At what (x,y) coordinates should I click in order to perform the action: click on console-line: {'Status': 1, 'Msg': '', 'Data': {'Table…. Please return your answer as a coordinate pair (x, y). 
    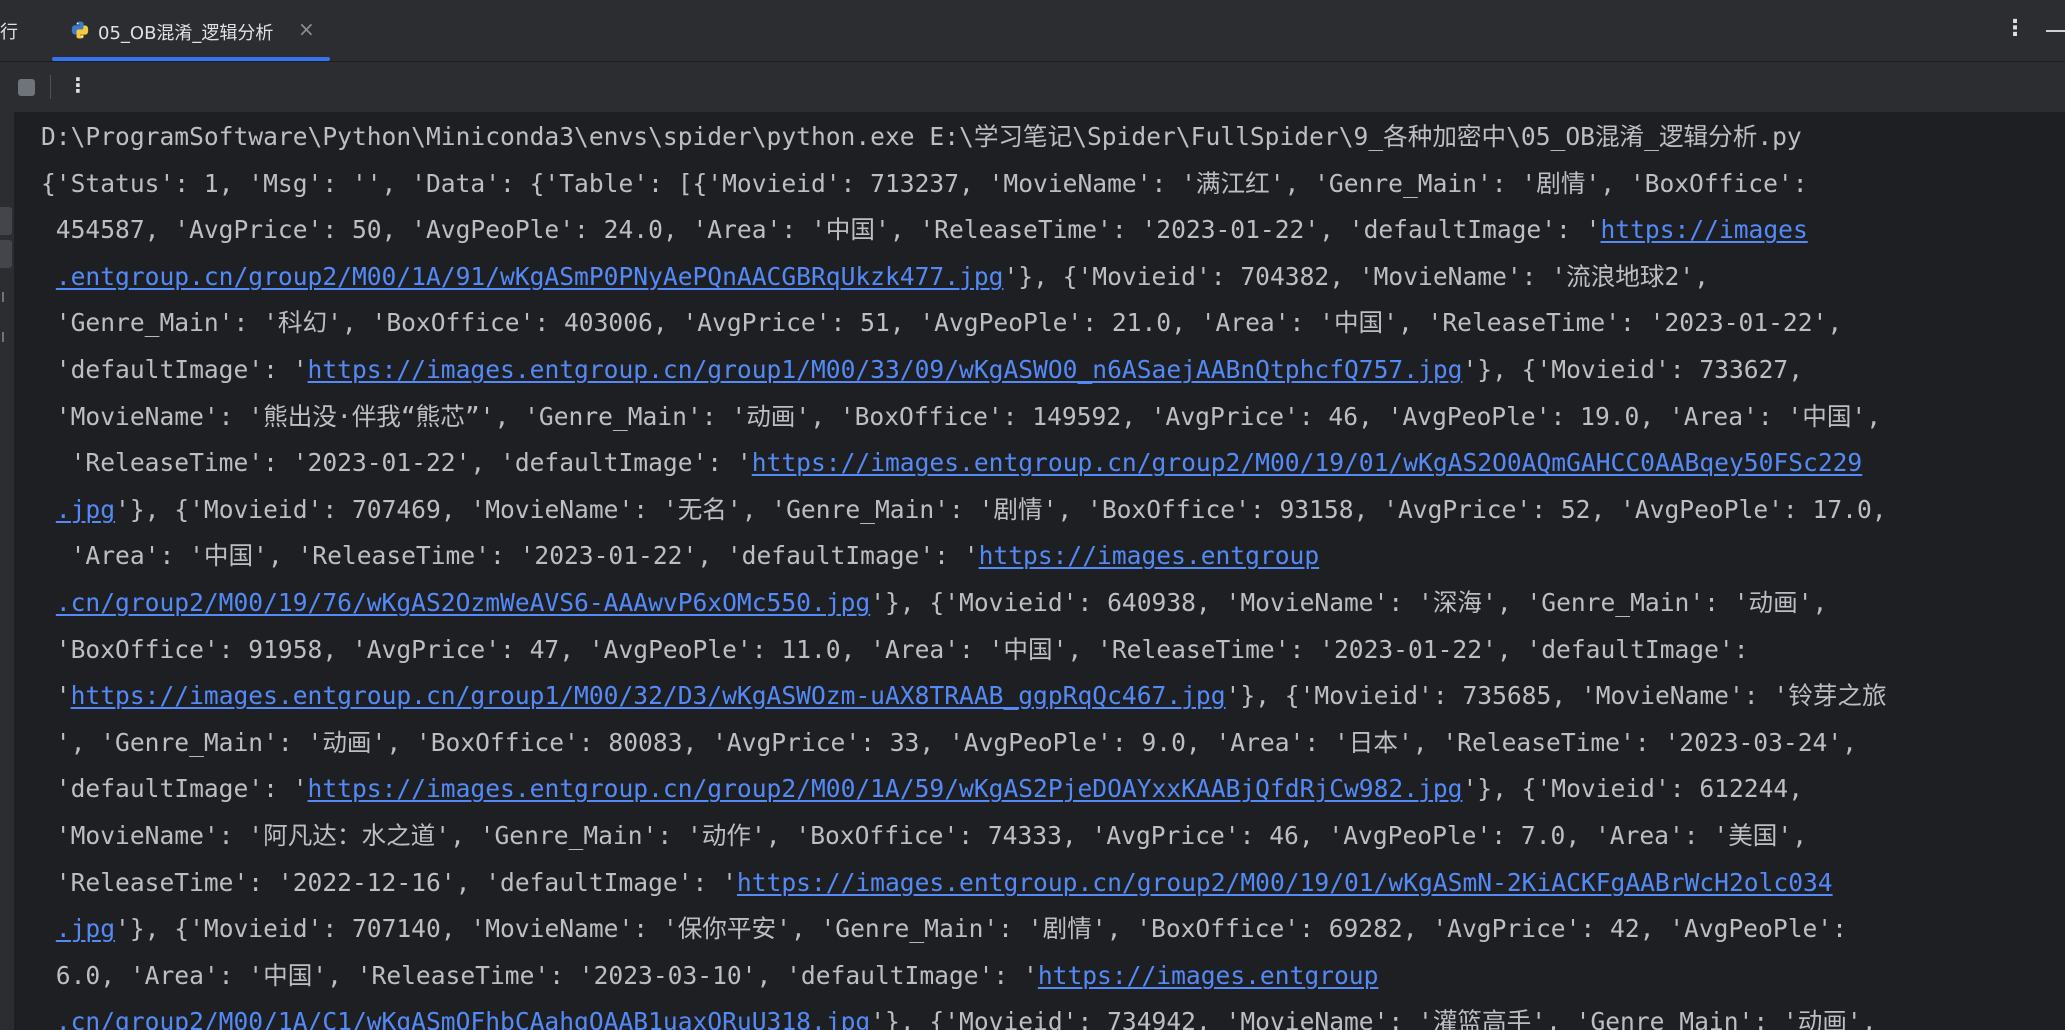
    Looking at the image, I should click on (924, 184).